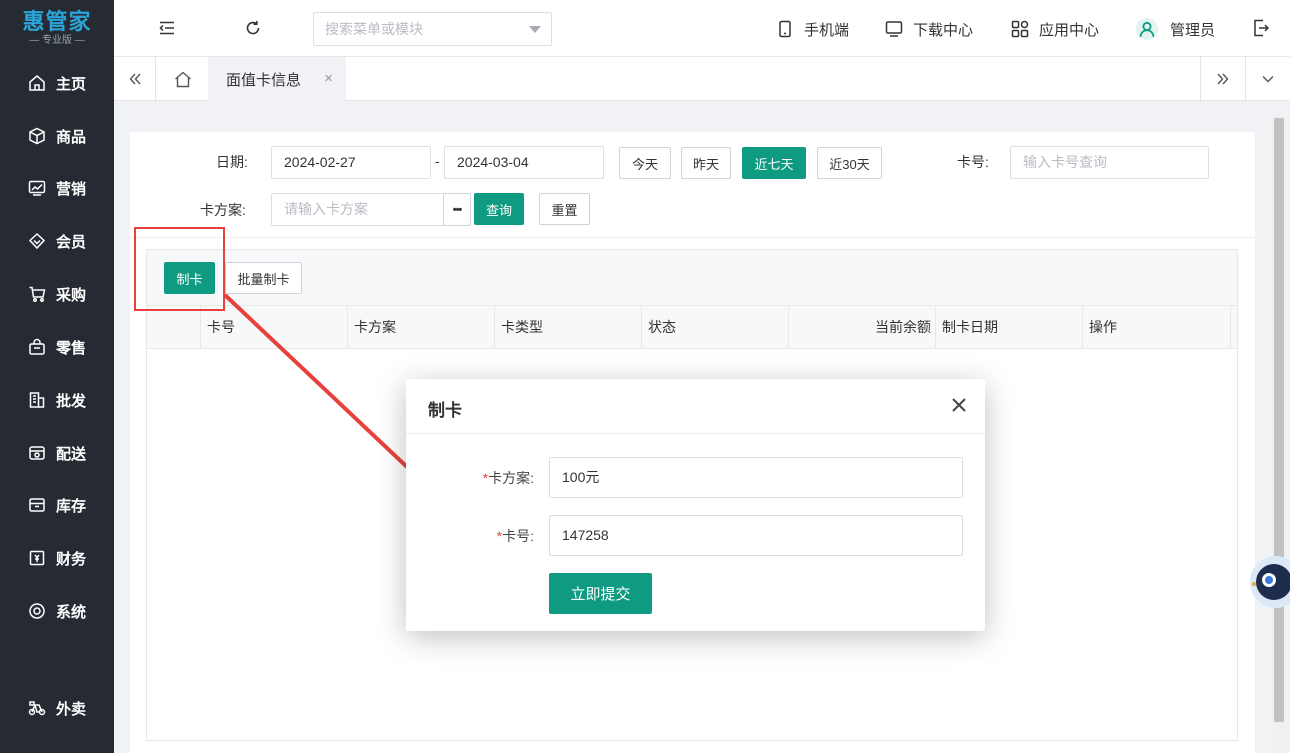 This screenshot has height=753, width=1290. I want to click on sidebar-item-label: 配送, so click(71, 454).